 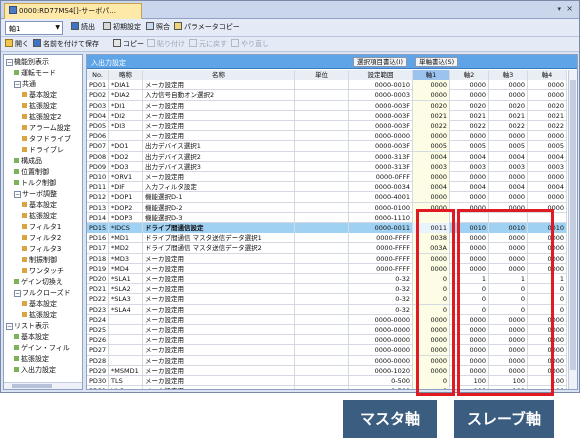 I want to click on read-button: 読出, so click(x=83, y=28).